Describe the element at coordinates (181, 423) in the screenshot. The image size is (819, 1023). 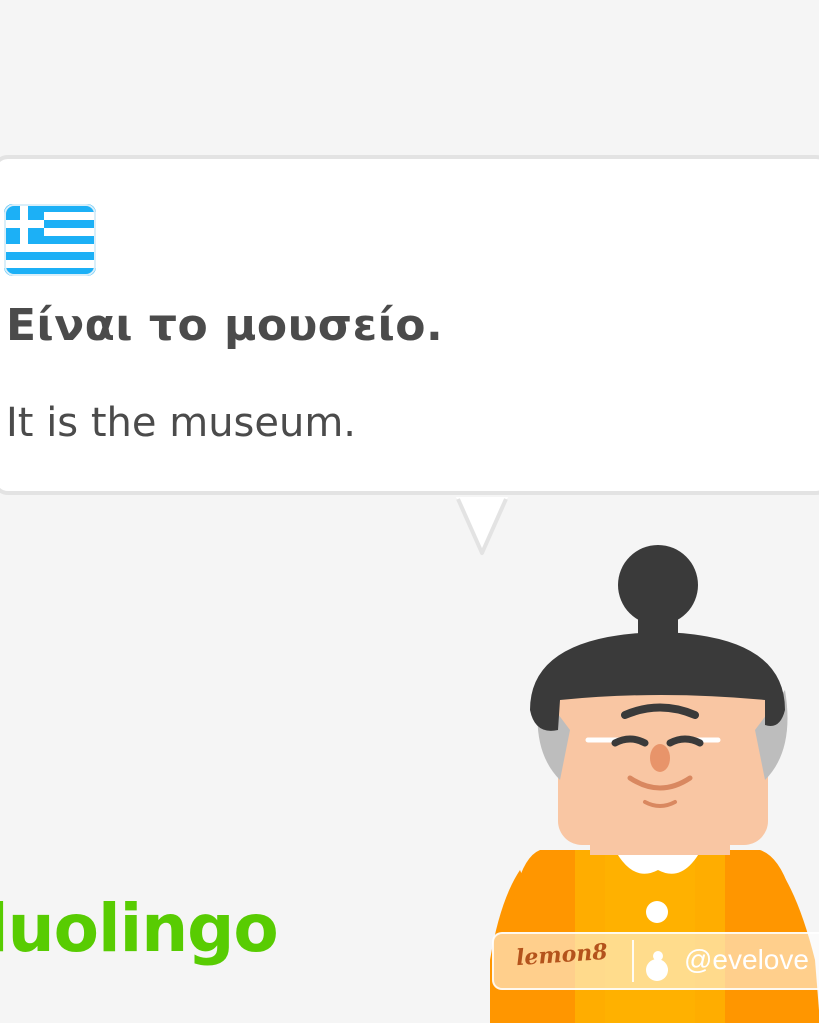
I see `english-translation: It is the museum.` at that location.